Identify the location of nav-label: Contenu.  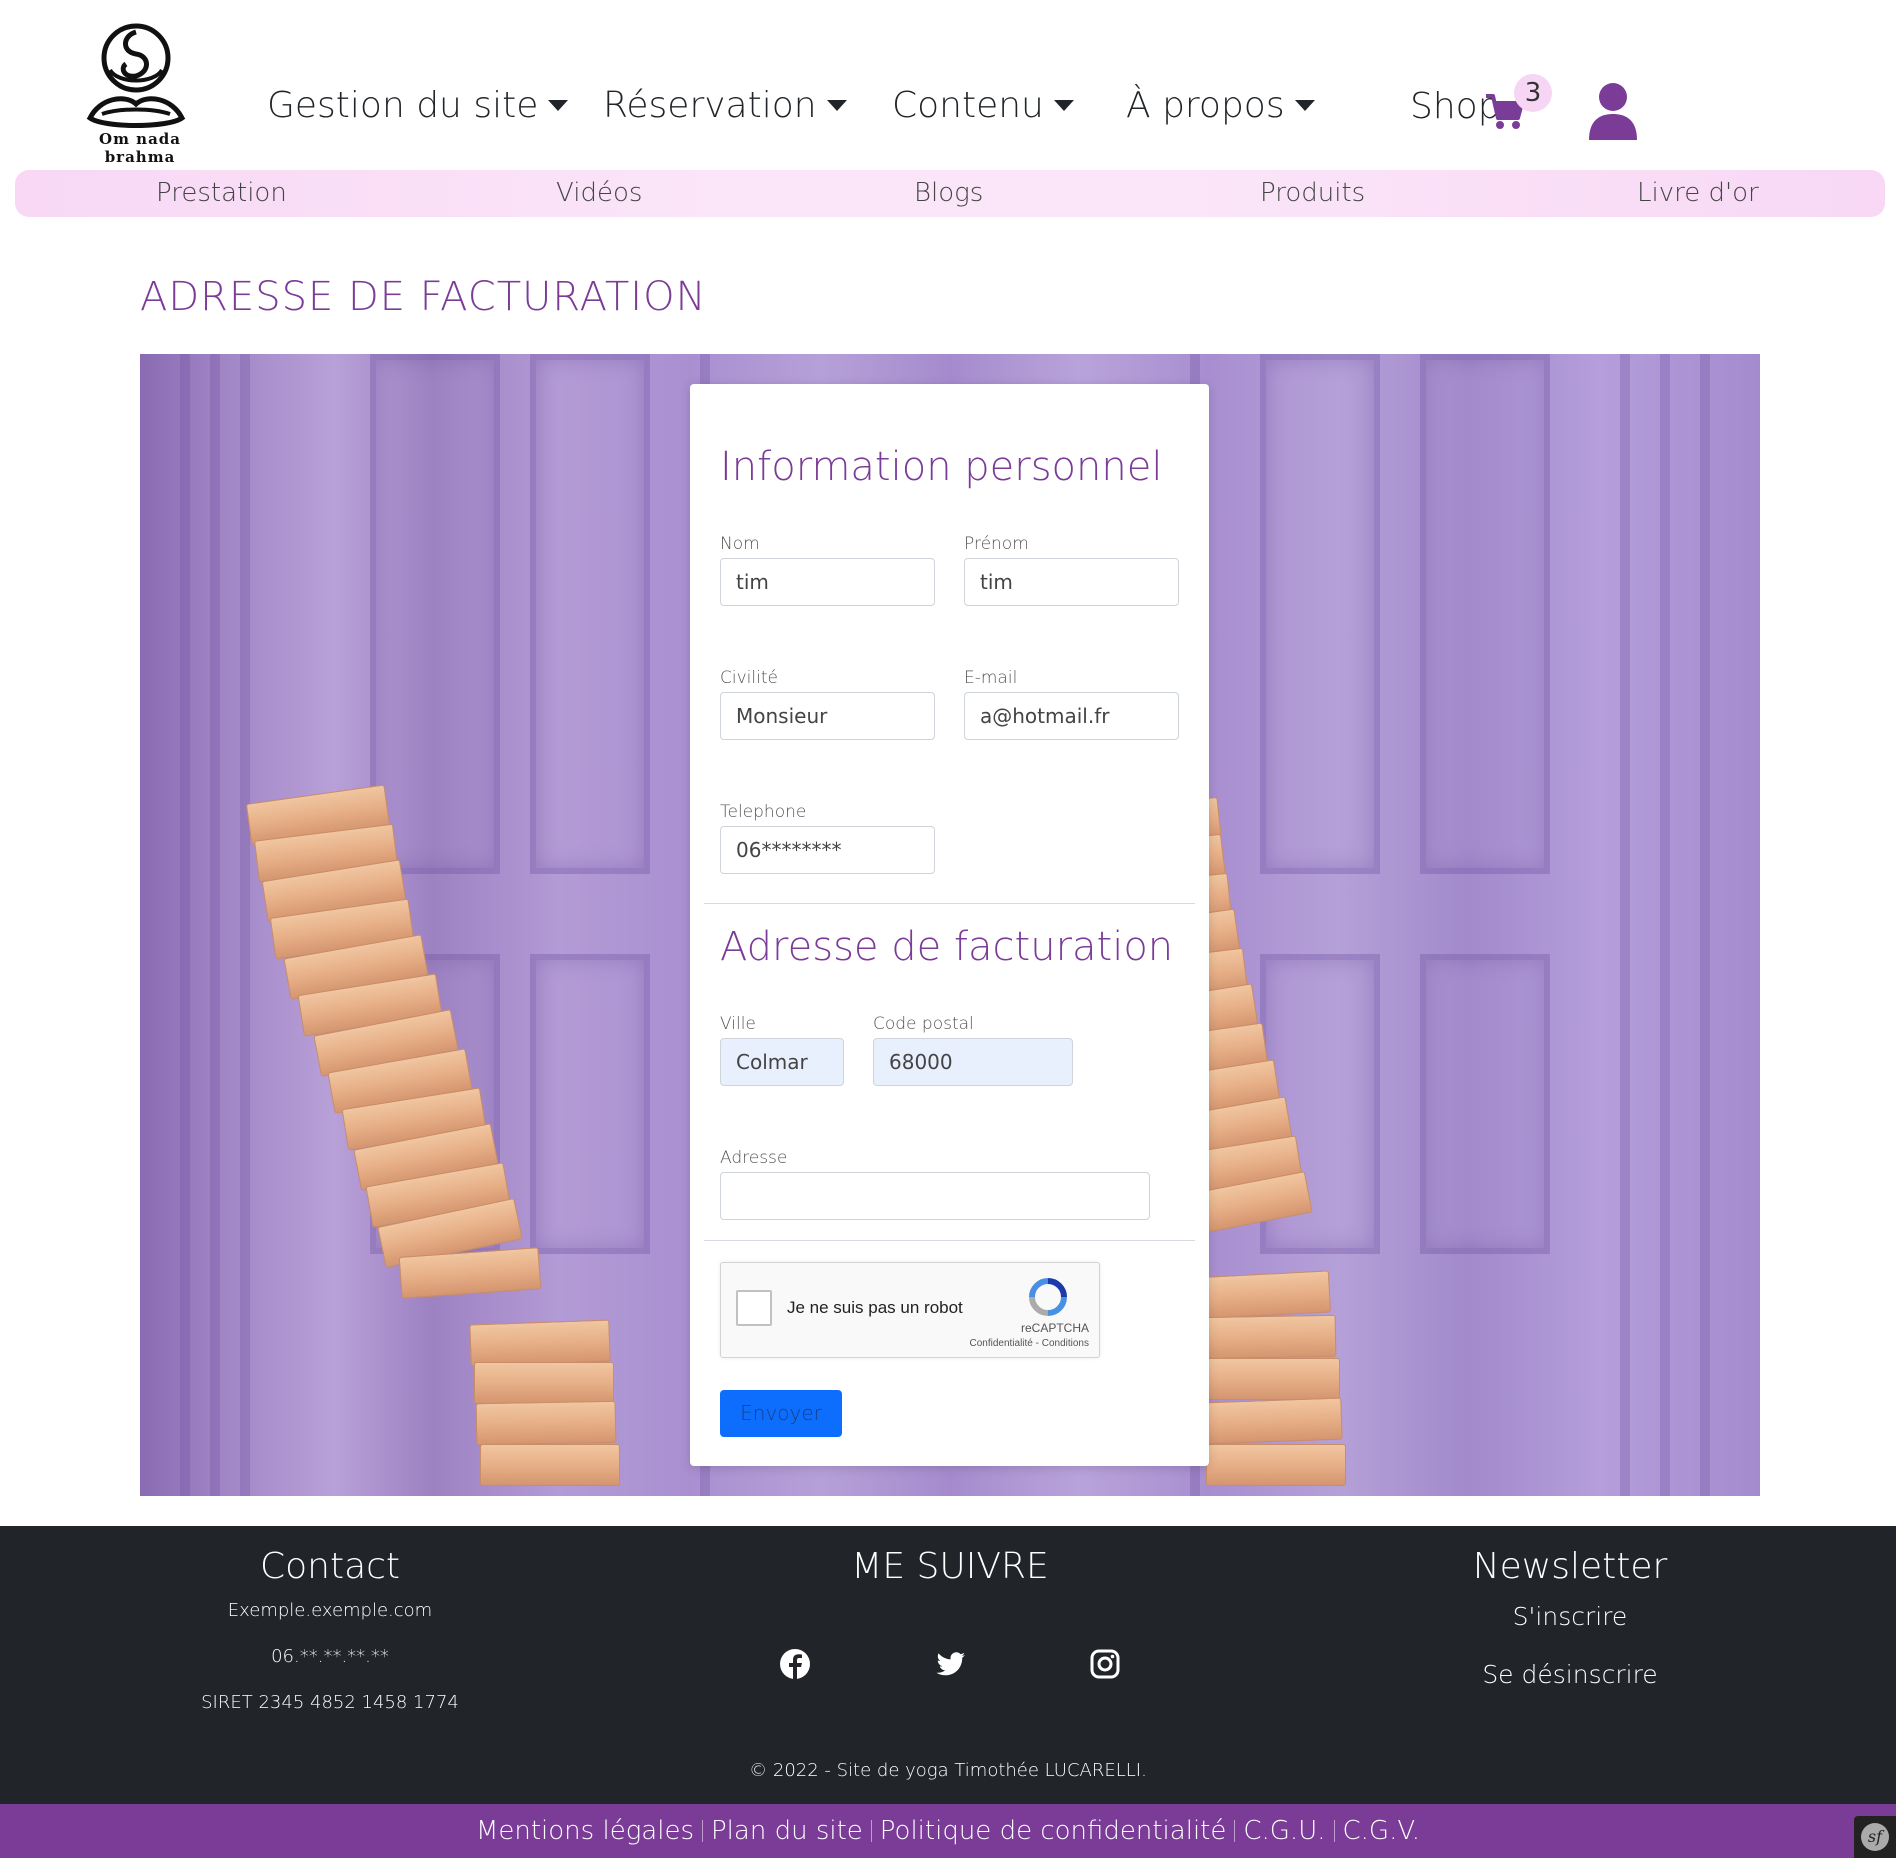
(968, 105).